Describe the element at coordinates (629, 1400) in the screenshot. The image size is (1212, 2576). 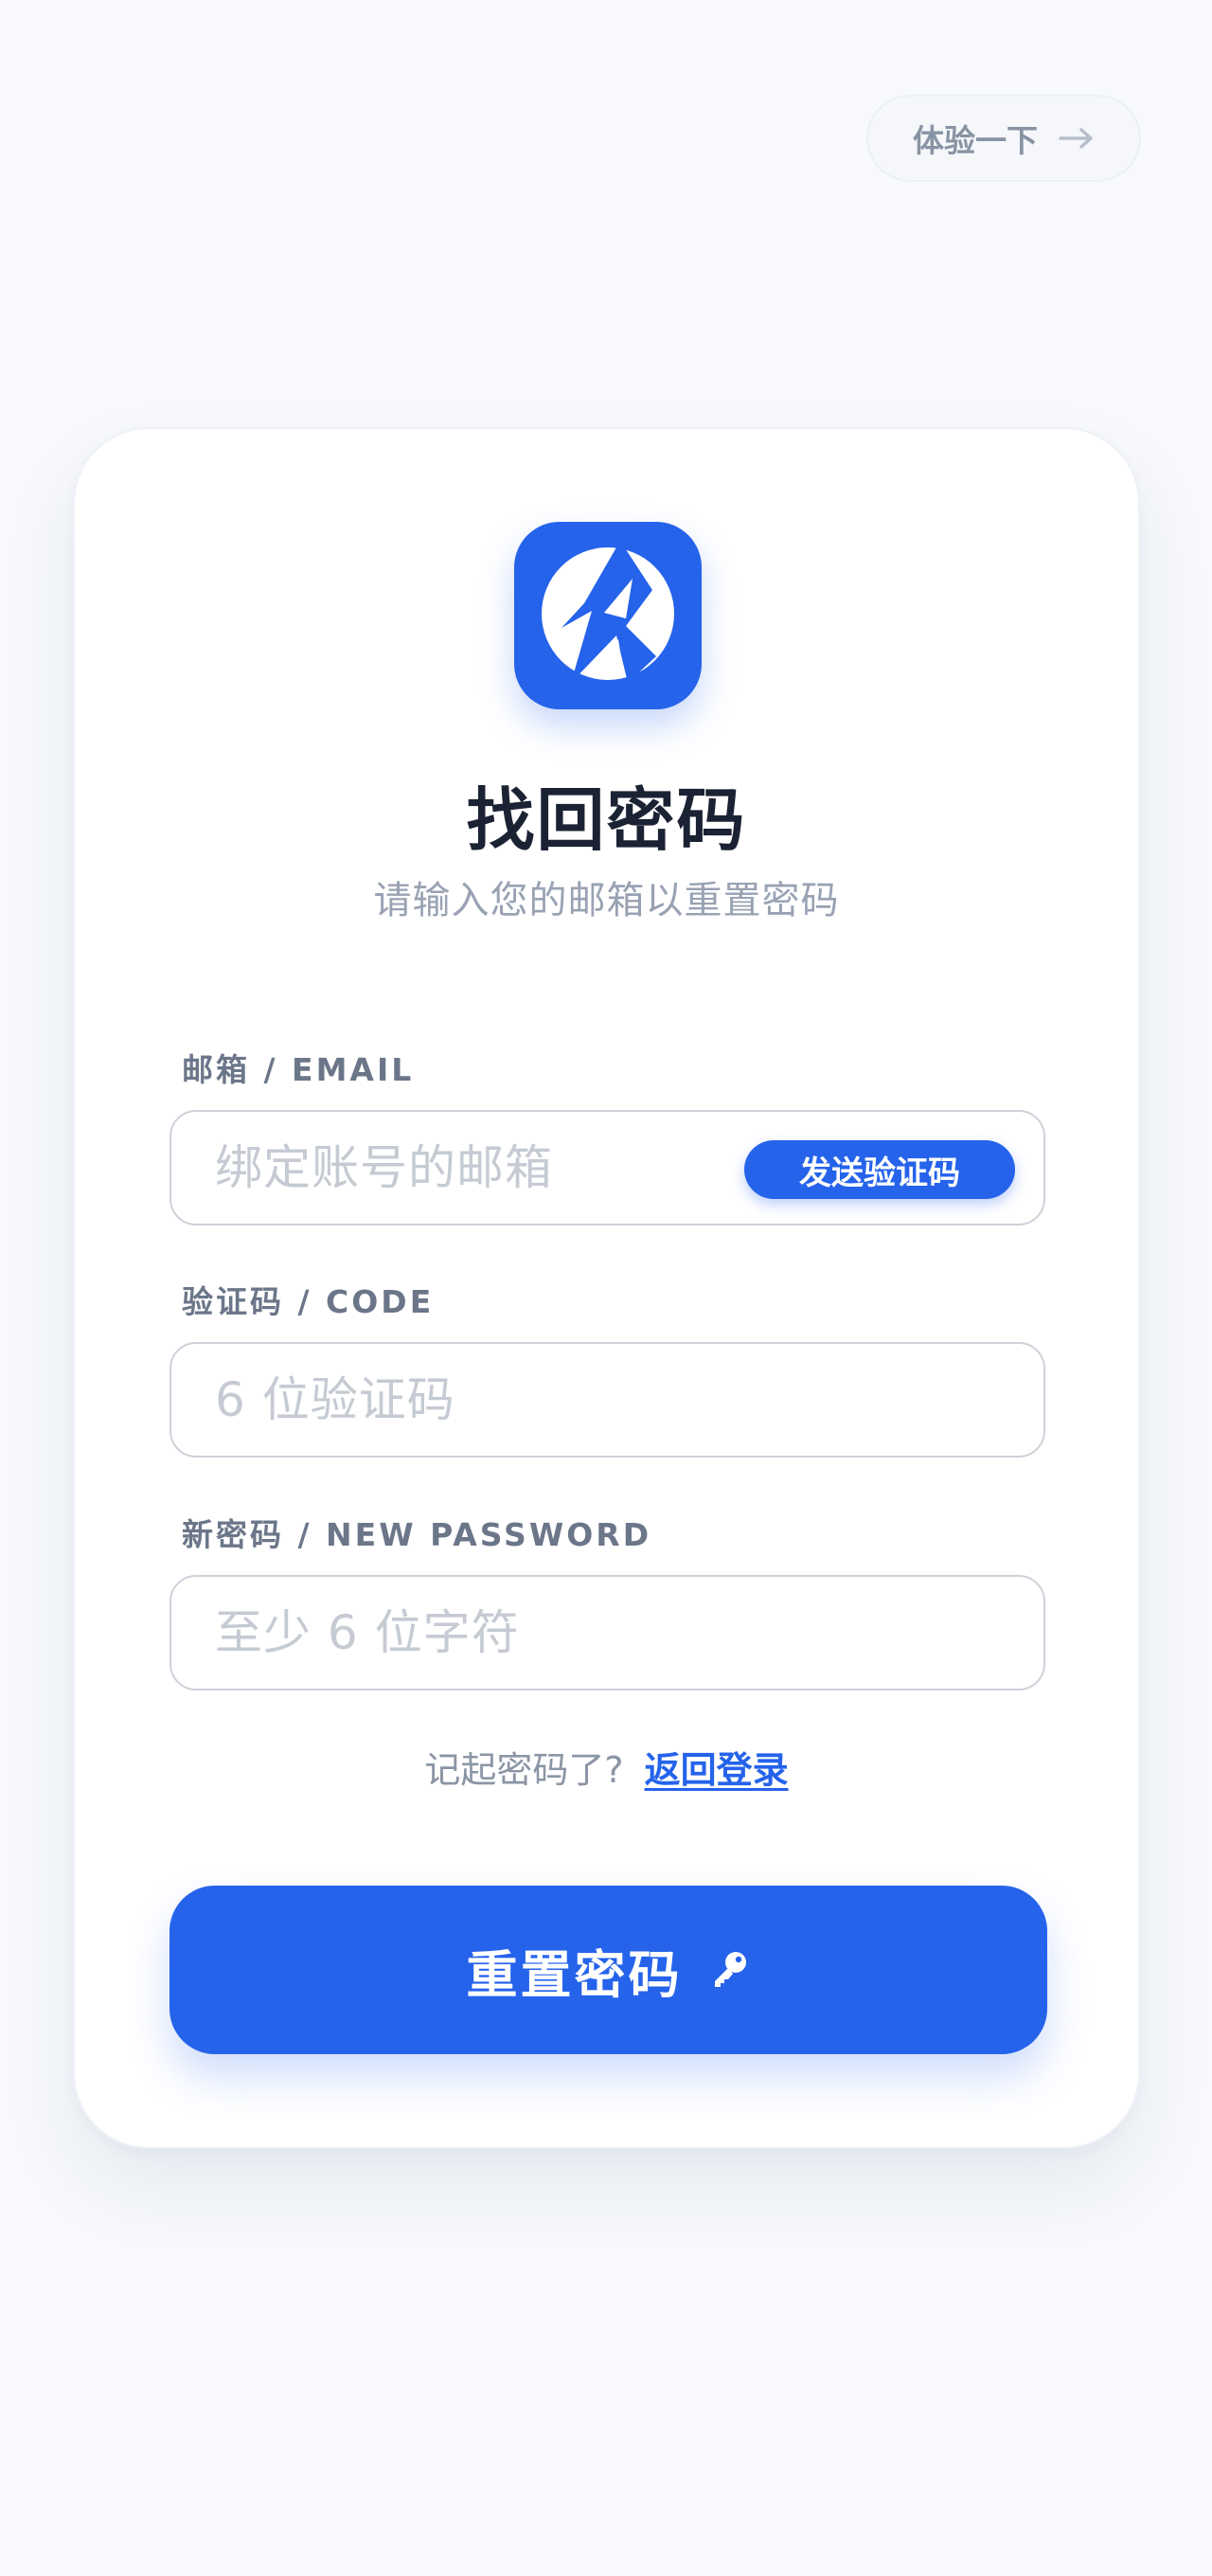
I see `code-input` at that location.